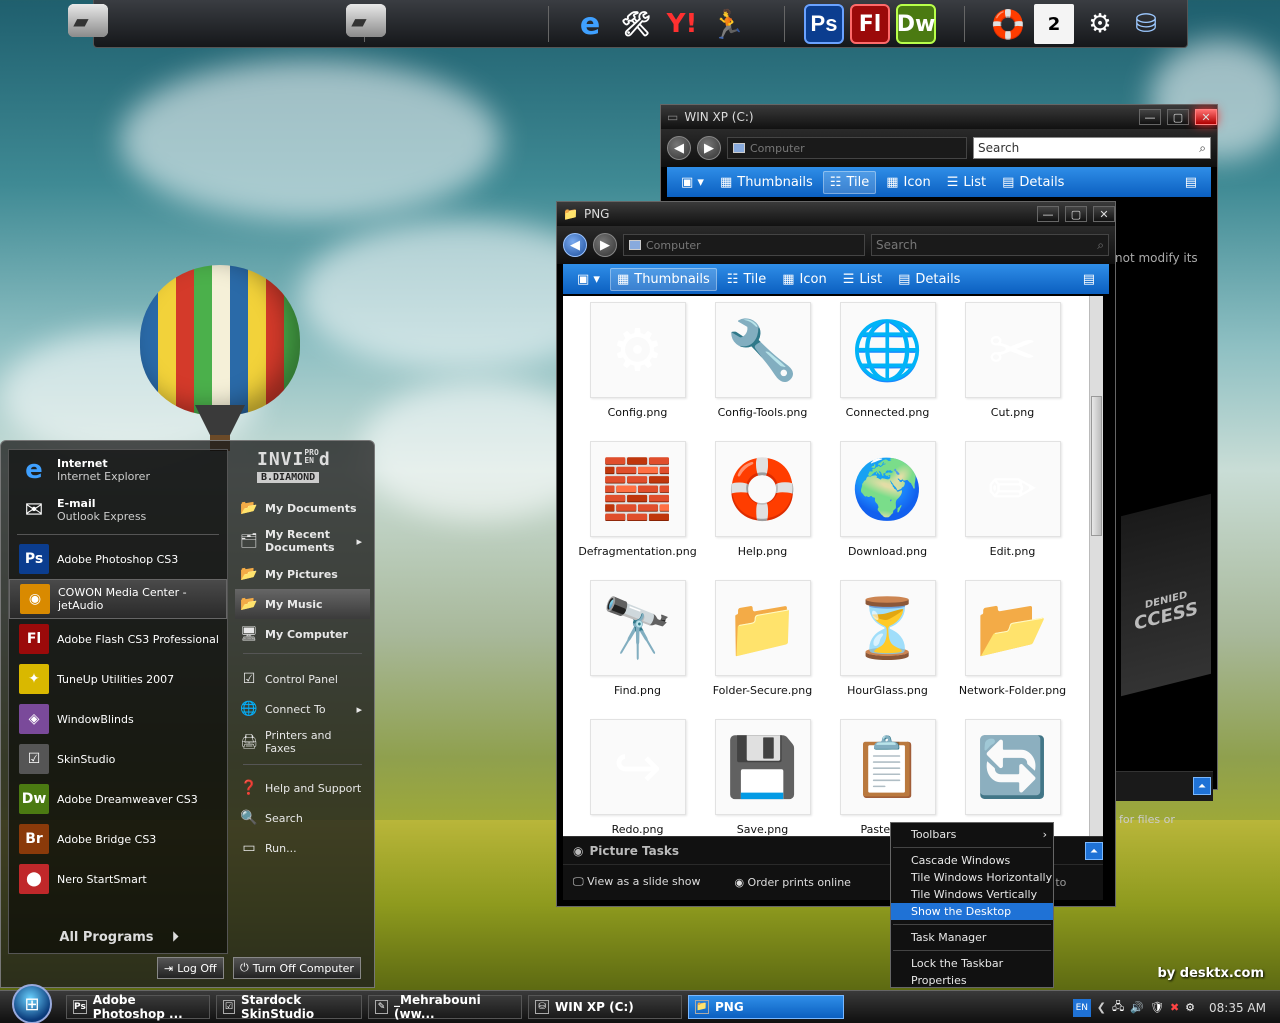  Describe the element at coordinates (836, 214) in the screenshot. I see `png-titlebar: 📁 PNG — ▢ ✕` at that location.